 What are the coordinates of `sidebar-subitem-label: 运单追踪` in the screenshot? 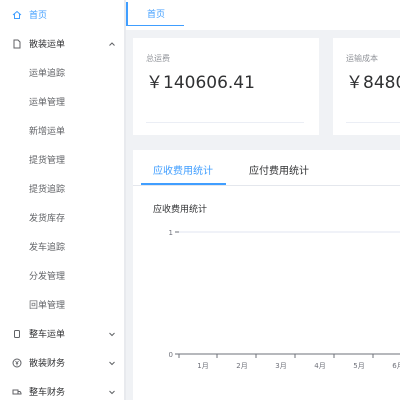 It's located at (47, 74).